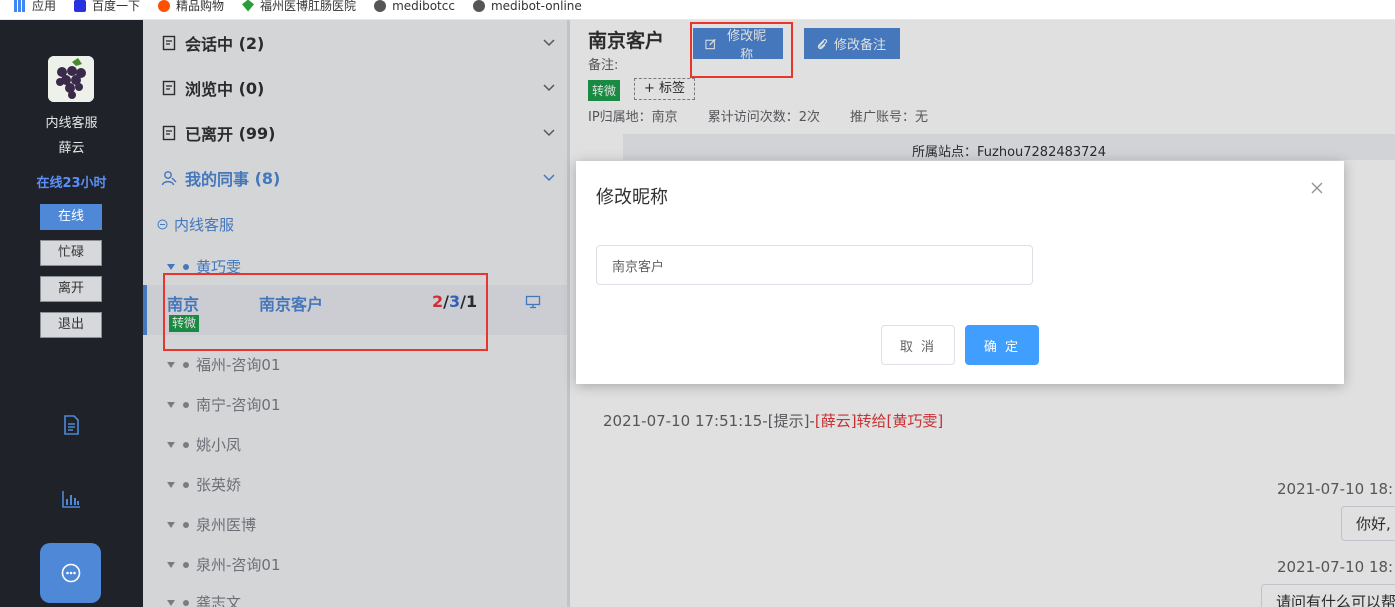 The height and width of the screenshot is (607, 1395). Describe the element at coordinates (763, 117) in the screenshot. I see `visit-count: 累计访问次数：2次` at that location.